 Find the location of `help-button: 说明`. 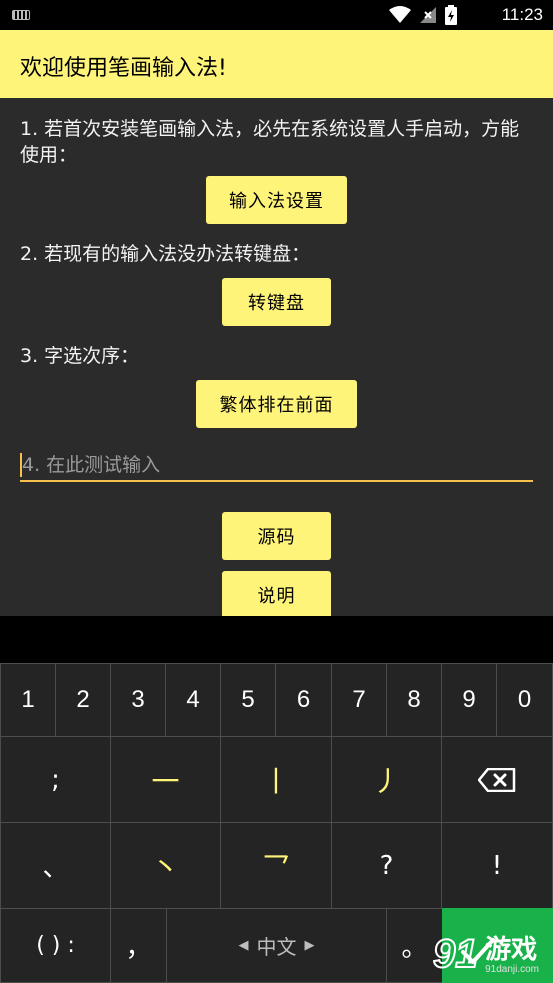

help-button: 说明 is located at coordinates (276, 593).